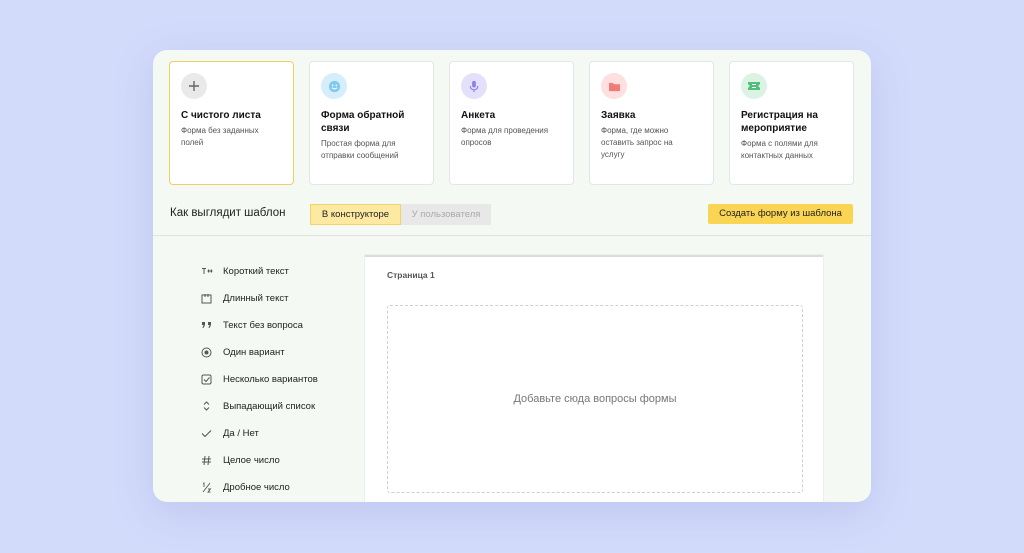  Describe the element at coordinates (779, 122) in the screenshot. I see `template-card-title: Регистрация на мероприятие` at that location.